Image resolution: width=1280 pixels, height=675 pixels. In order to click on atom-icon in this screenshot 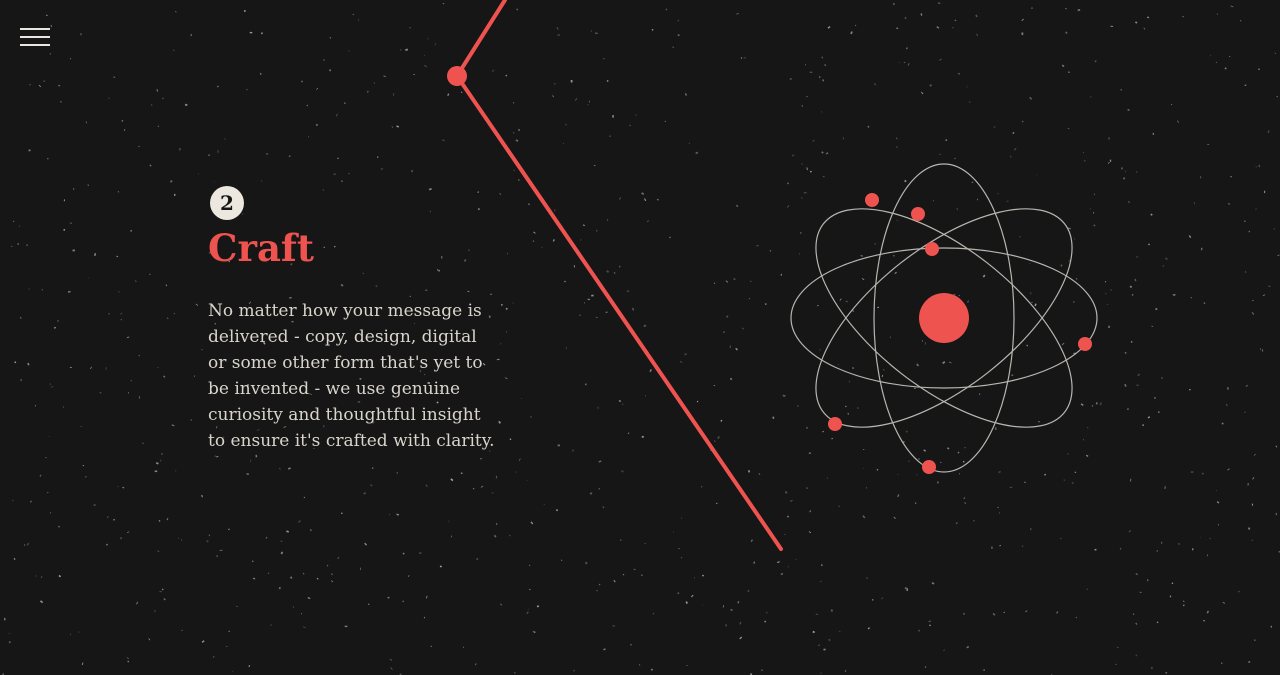, I will do `click(944, 318)`.